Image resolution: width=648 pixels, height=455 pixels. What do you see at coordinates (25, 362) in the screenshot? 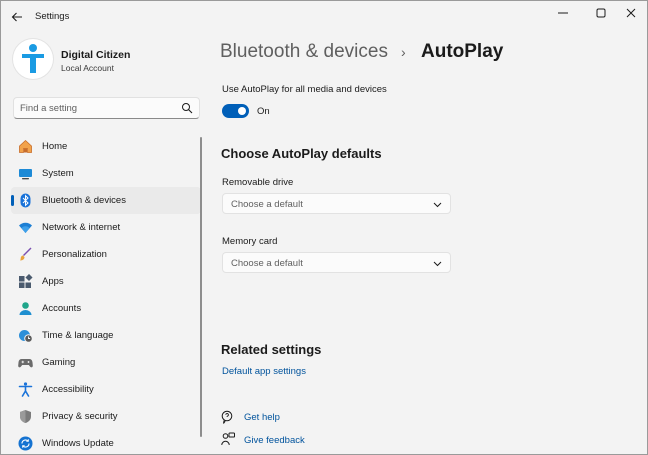
I see `gamepad-icon` at bounding box center [25, 362].